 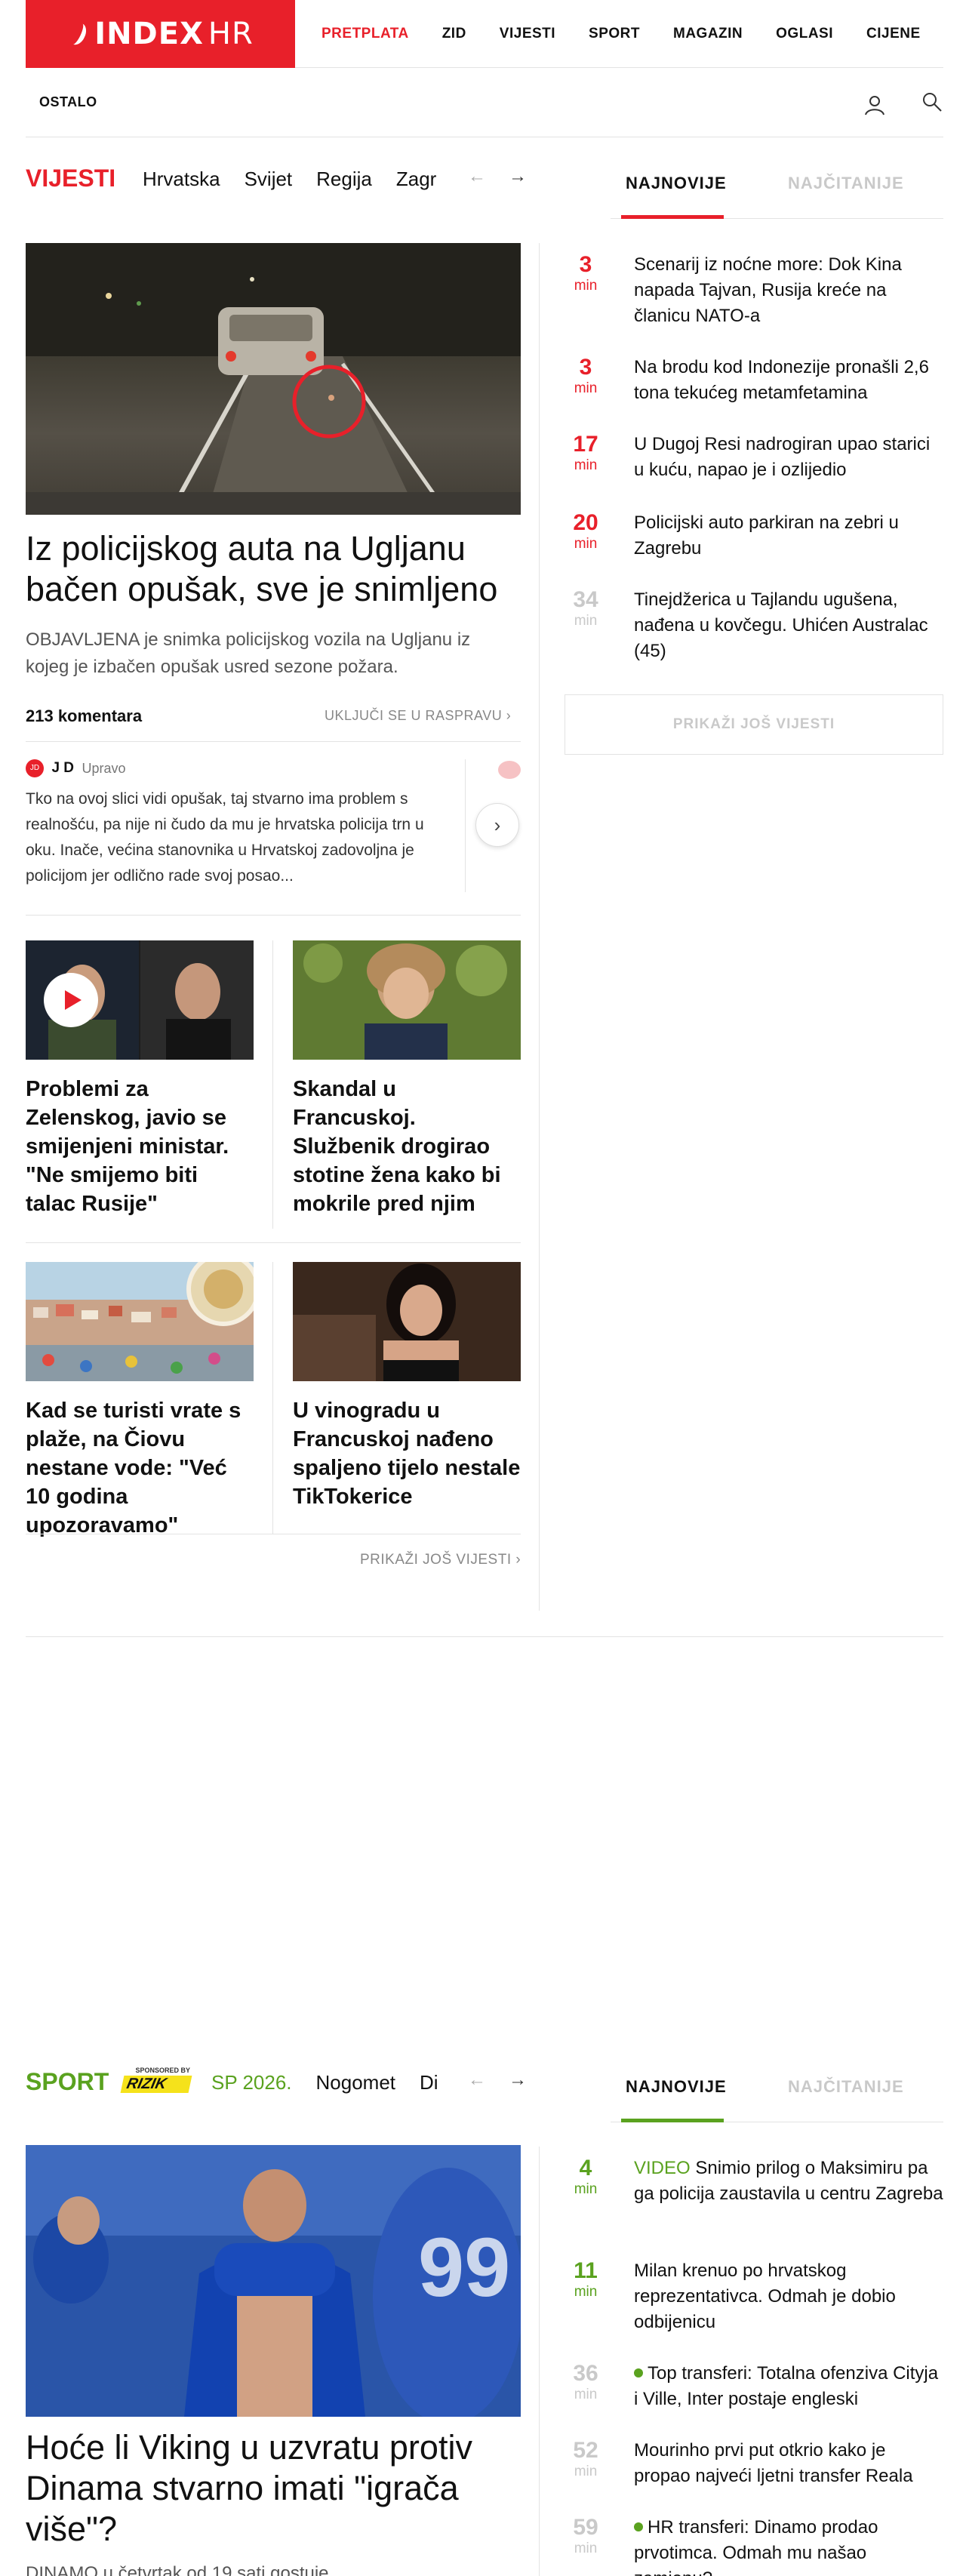 I want to click on nav-pretplata: PRETPLATA, so click(x=365, y=34).